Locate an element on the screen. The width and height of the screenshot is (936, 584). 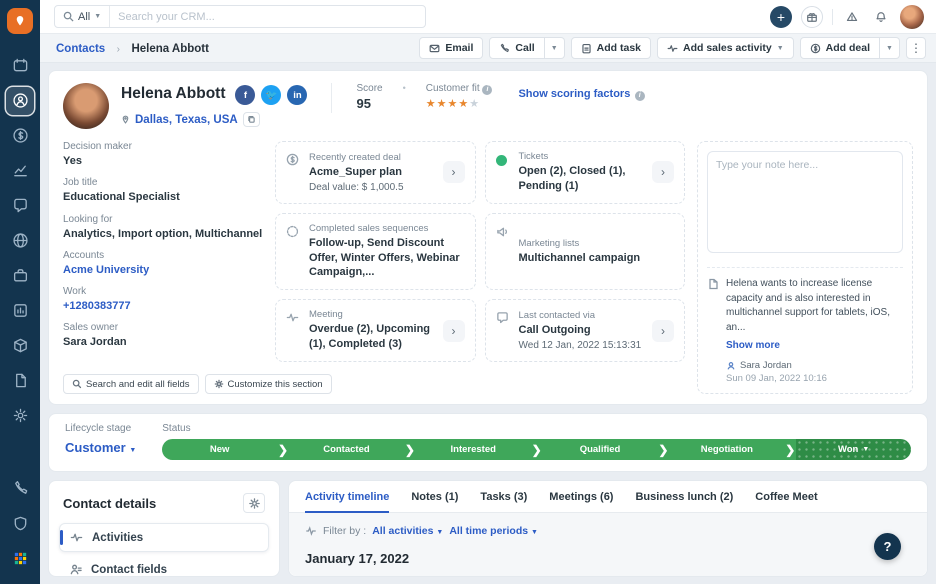
account-link: Acme University is located at coordinates (163, 270).